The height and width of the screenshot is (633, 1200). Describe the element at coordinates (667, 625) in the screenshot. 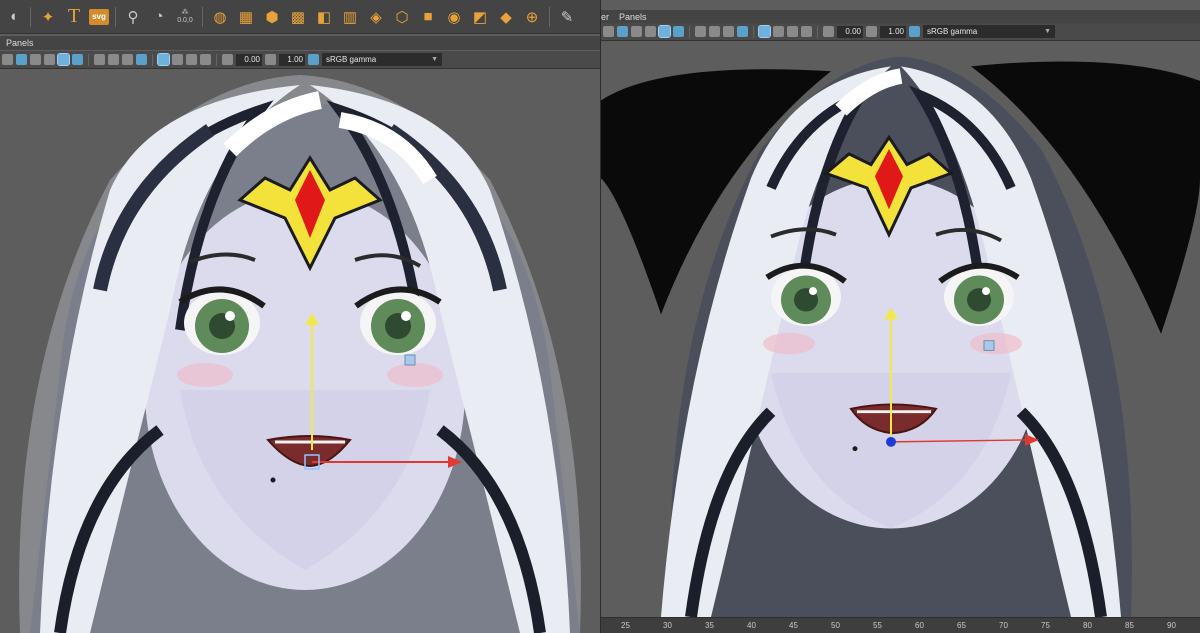

I see `timeline-tick: 30` at that location.